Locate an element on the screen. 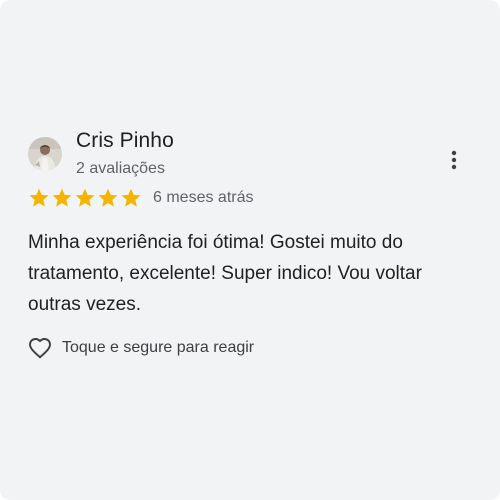 Image resolution: width=500 pixels, height=500 pixels. more-vertical-icon is located at coordinates (454, 160).